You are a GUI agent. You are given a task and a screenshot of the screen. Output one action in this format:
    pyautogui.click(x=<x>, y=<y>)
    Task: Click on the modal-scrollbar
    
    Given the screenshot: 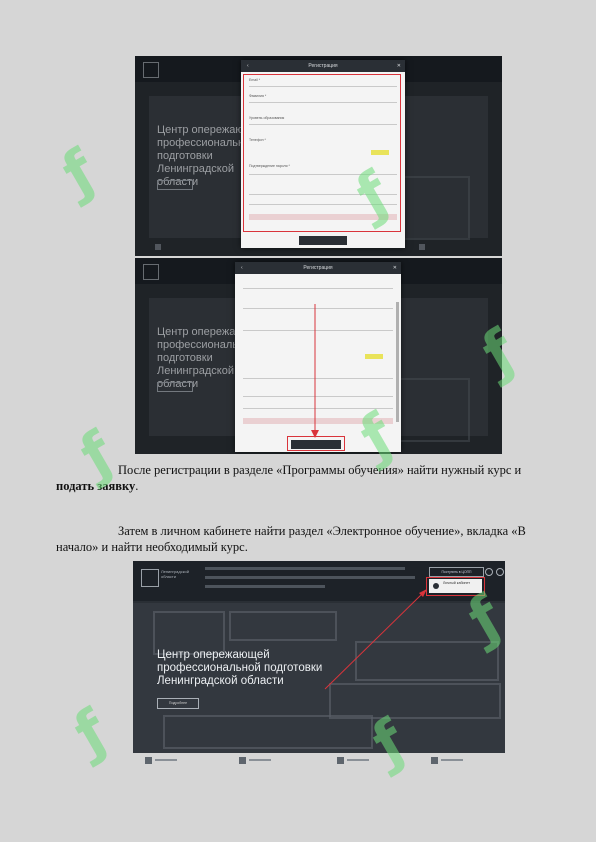 What is the action you would take?
    pyautogui.click(x=397, y=362)
    